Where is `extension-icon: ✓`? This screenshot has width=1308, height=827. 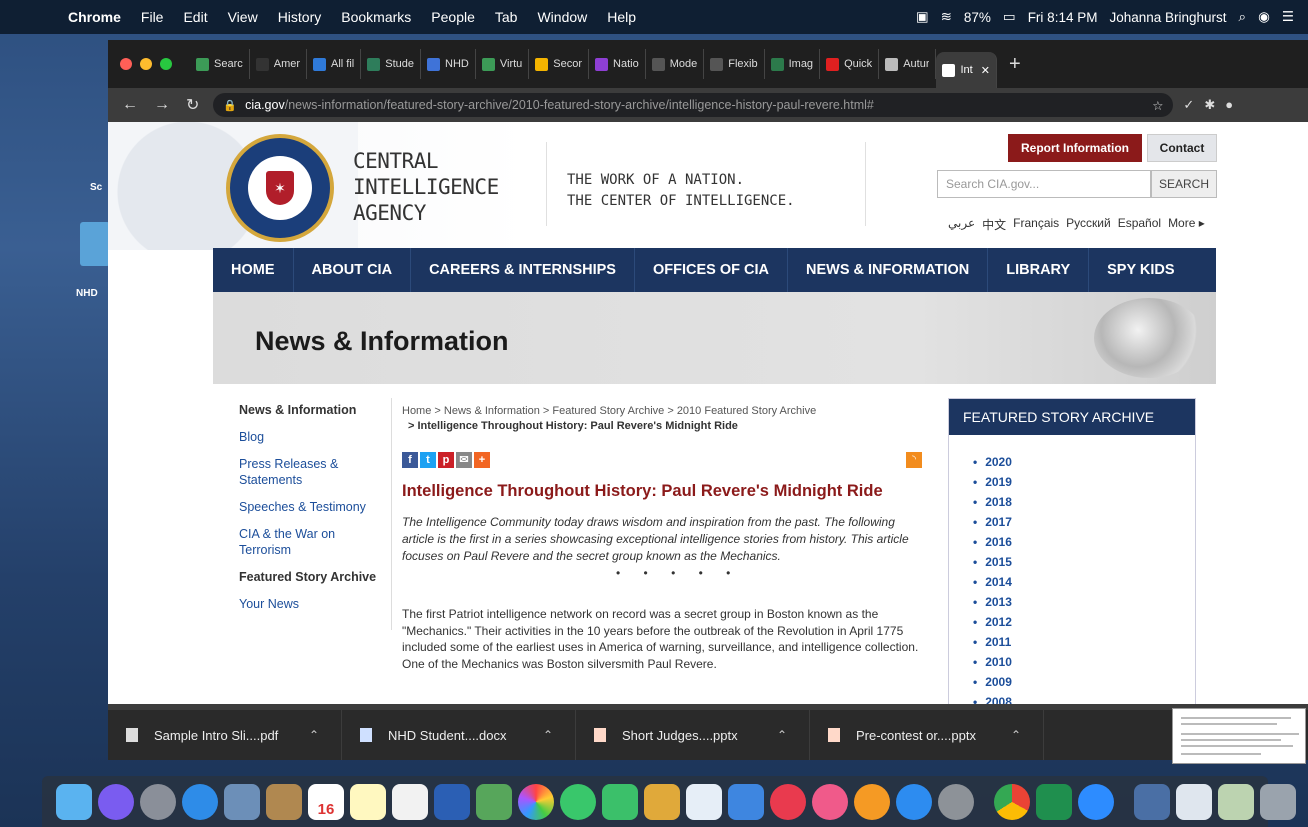 extension-icon: ✓ is located at coordinates (1188, 105).